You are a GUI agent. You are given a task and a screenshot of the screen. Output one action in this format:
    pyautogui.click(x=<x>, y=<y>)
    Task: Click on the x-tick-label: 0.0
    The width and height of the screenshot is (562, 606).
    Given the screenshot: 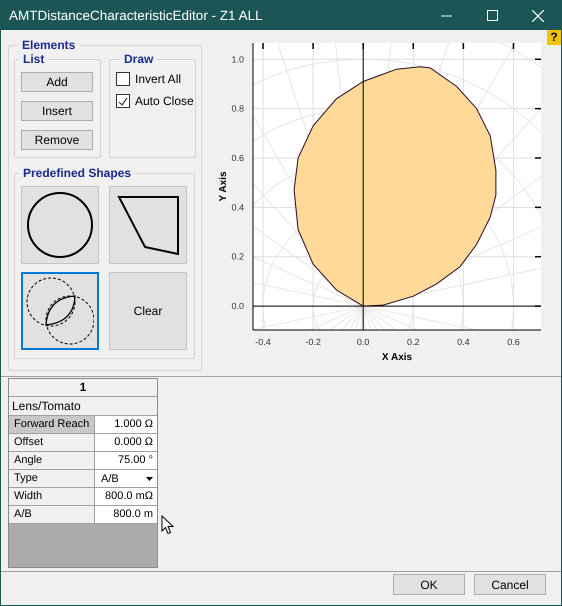 What is the action you would take?
    pyautogui.click(x=363, y=342)
    